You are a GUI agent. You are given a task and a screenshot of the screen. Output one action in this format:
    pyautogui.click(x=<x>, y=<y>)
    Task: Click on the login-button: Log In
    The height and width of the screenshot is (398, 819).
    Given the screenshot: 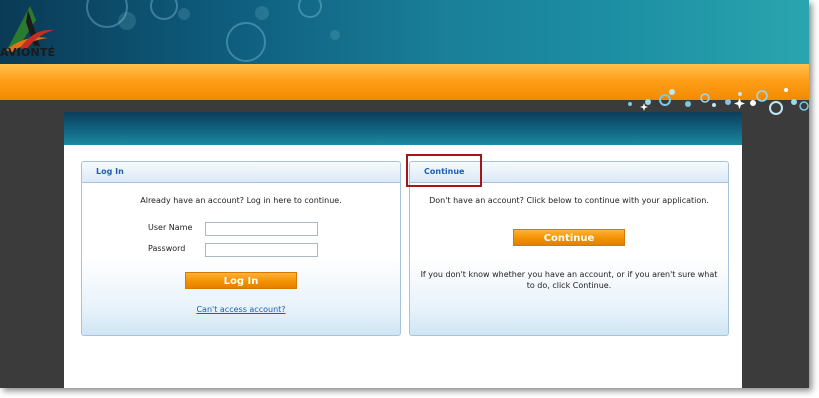 What is the action you would take?
    pyautogui.click(x=241, y=280)
    